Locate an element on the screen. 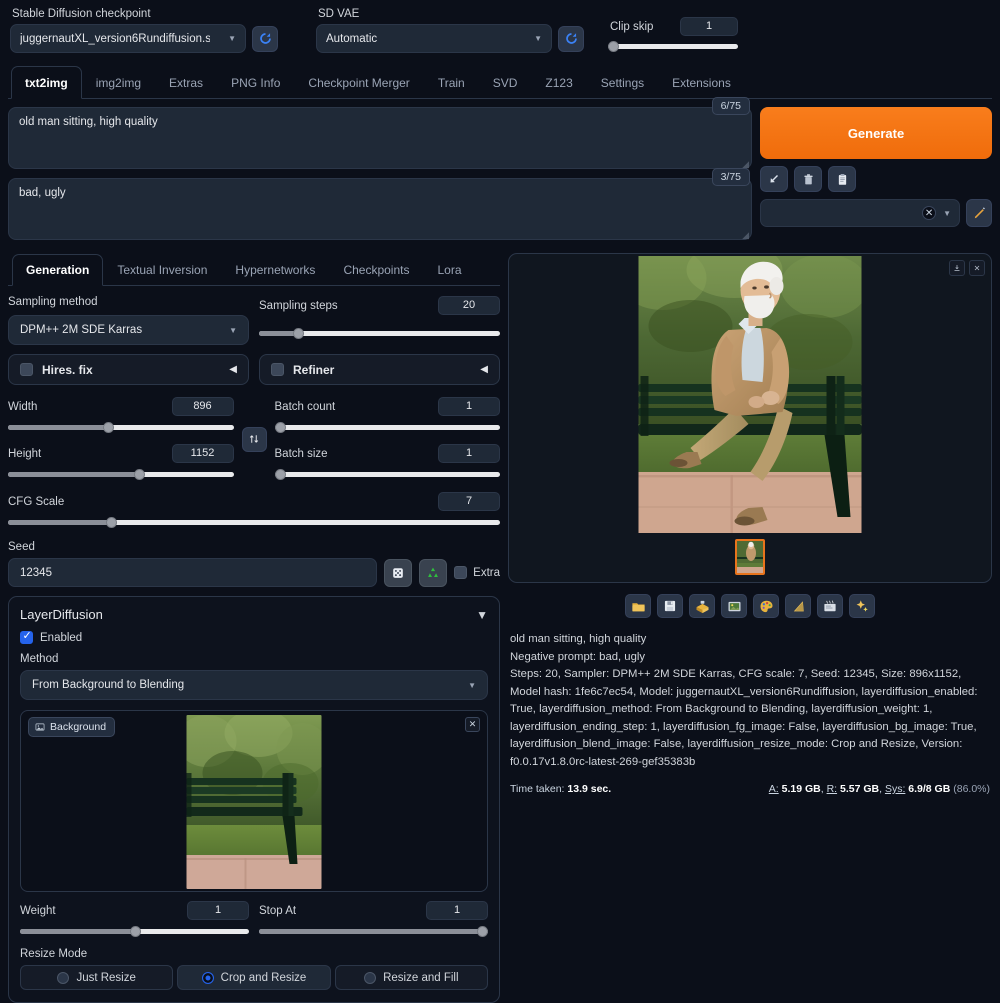 This screenshot has height=1003, width=1000. swap-dimensions-button is located at coordinates (254, 439).